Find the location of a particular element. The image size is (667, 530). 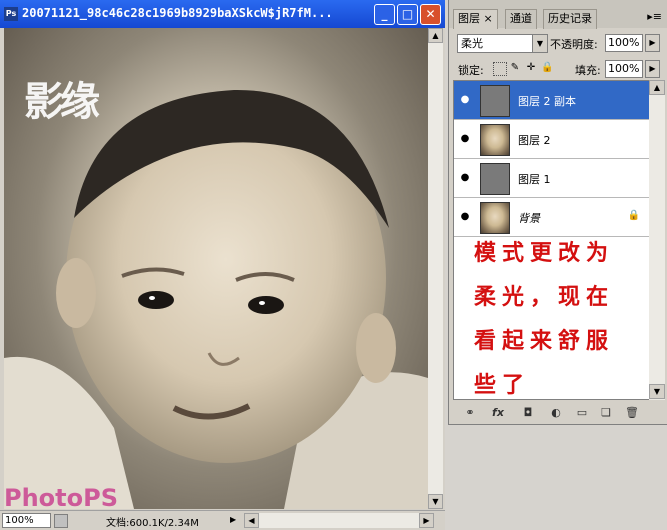

layer-row: ● 图层 1 is located at coordinates (552, 178).